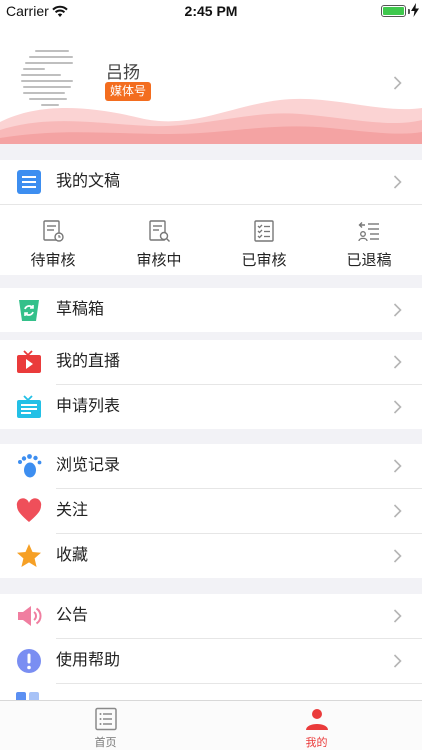  I want to click on menu-item-label: 申请列表, so click(88, 406).